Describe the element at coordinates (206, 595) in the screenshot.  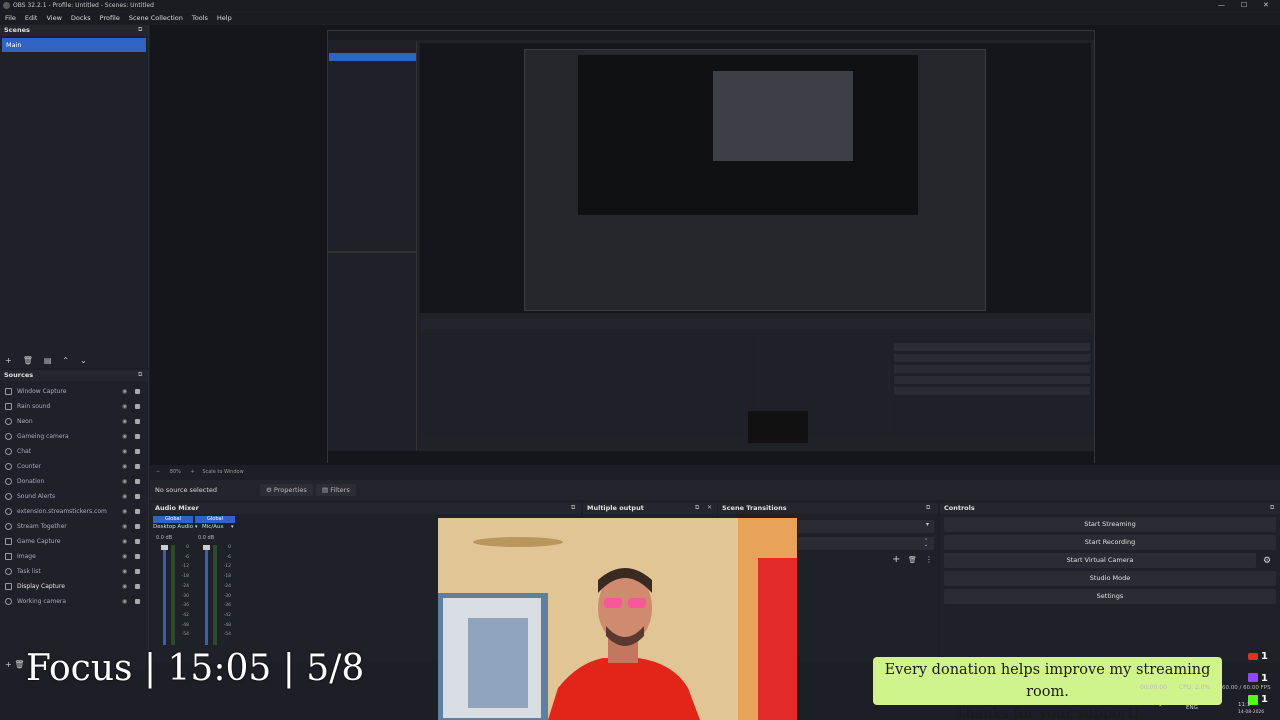
I see `mic-volume-slider` at that location.